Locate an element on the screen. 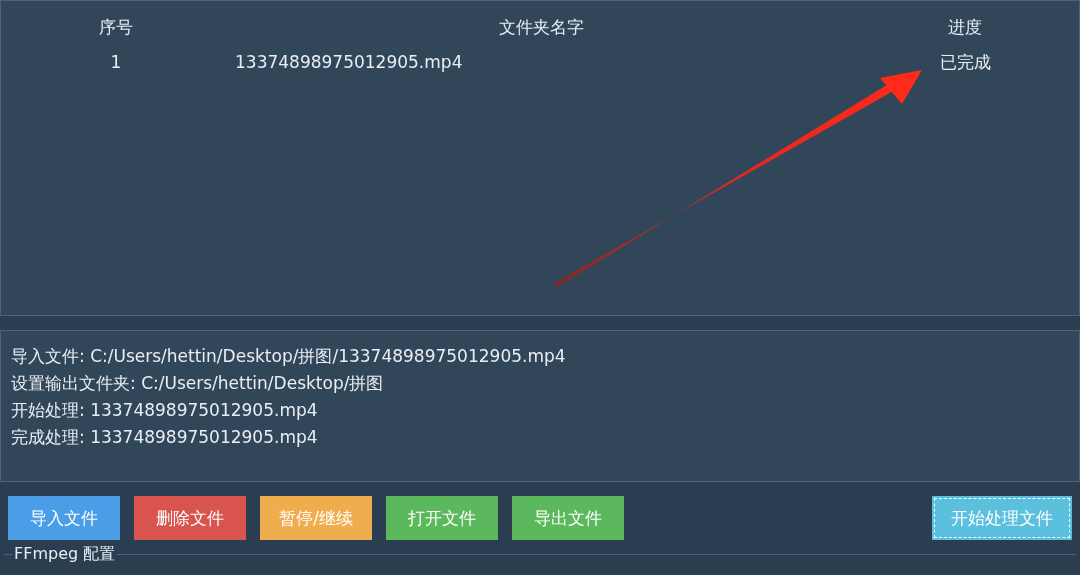  column-header: 序号 is located at coordinates (116, 27).